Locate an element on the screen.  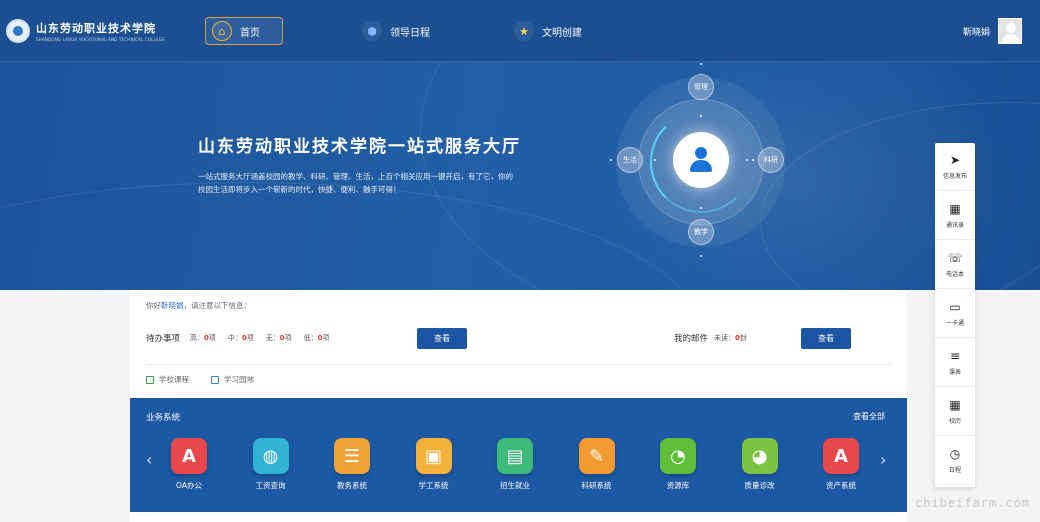
app-tile: ◍ 工资查询 is located at coordinates (271, 464).